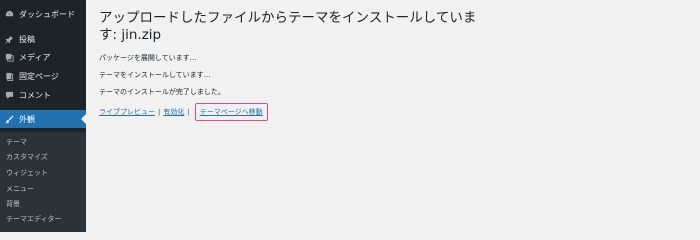  Describe the element at coordinates (162, 92) in the screenshot. I see `status-message-complete: テーマのインストールが完了しました。` at that location.